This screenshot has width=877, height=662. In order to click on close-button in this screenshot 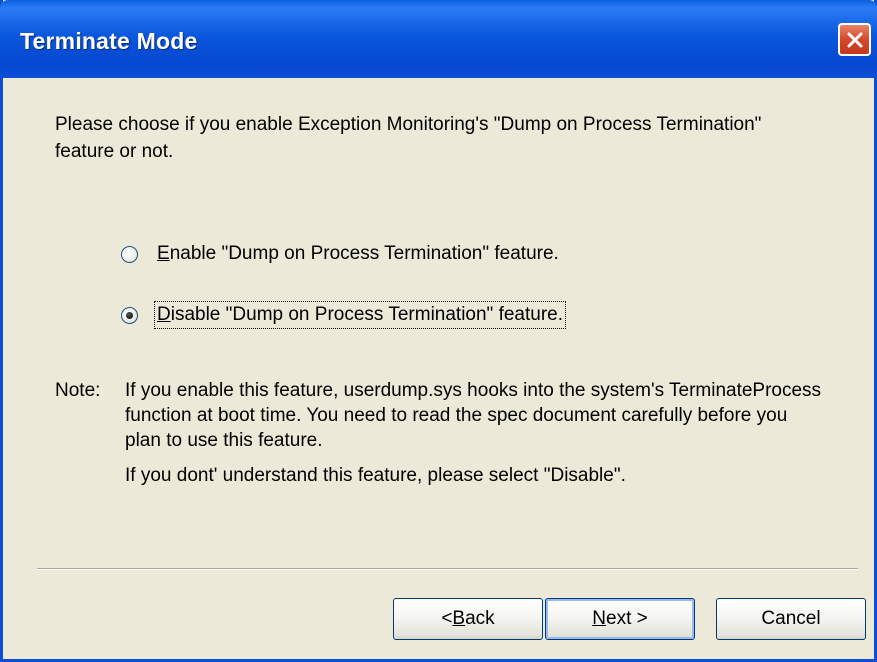, I will do `click(854, 39)`.